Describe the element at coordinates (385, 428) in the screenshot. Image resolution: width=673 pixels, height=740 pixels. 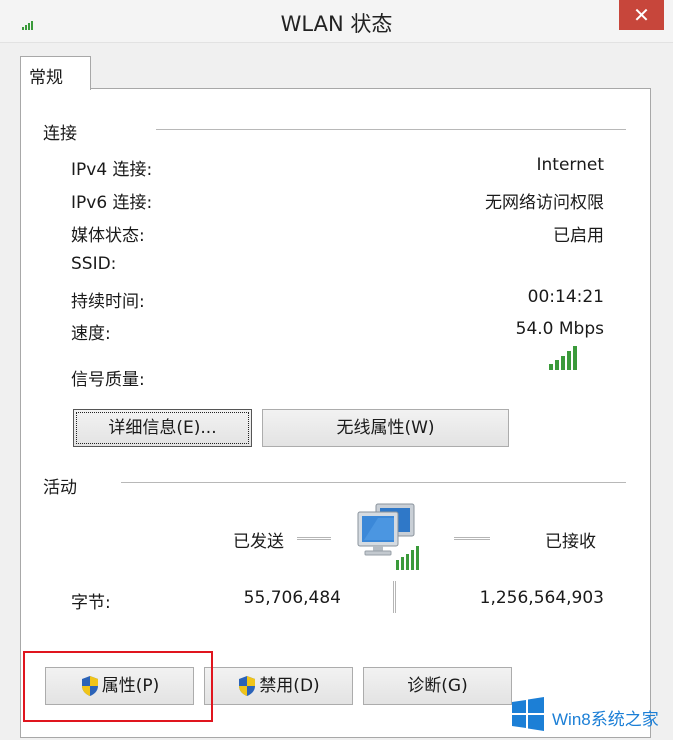
I see `wireless-properties-button: 无线属性(W)` at that location.